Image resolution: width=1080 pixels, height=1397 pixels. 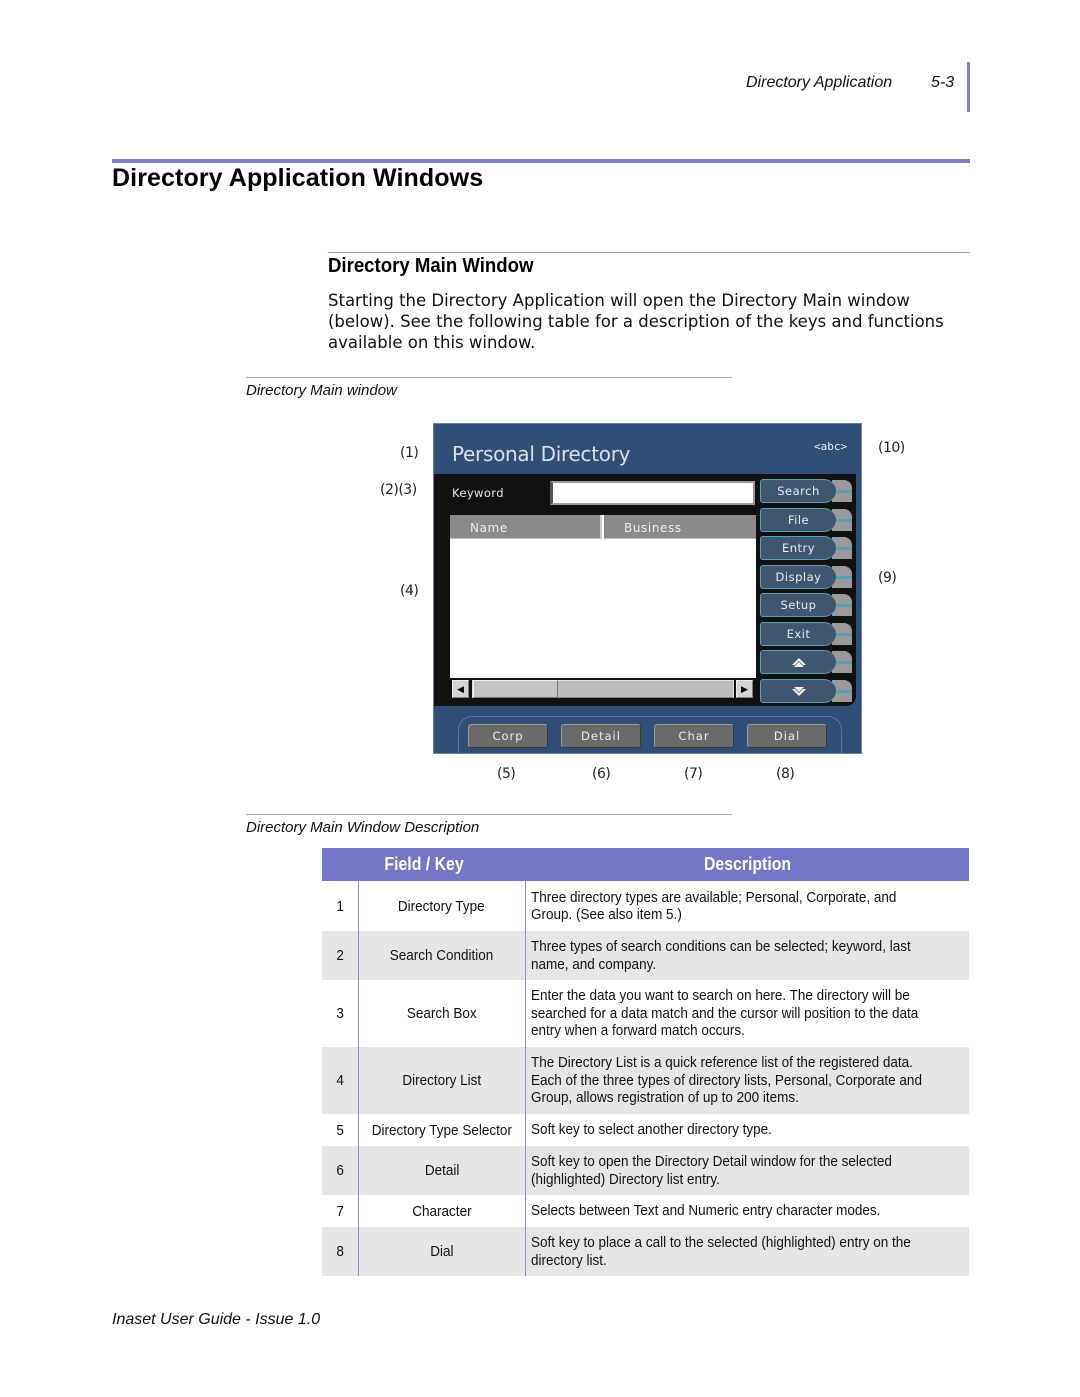 What do you see at coordinates (693, 774) in the screenshot?
I see `callout-7: (7)` at bounding box center [693, 774].